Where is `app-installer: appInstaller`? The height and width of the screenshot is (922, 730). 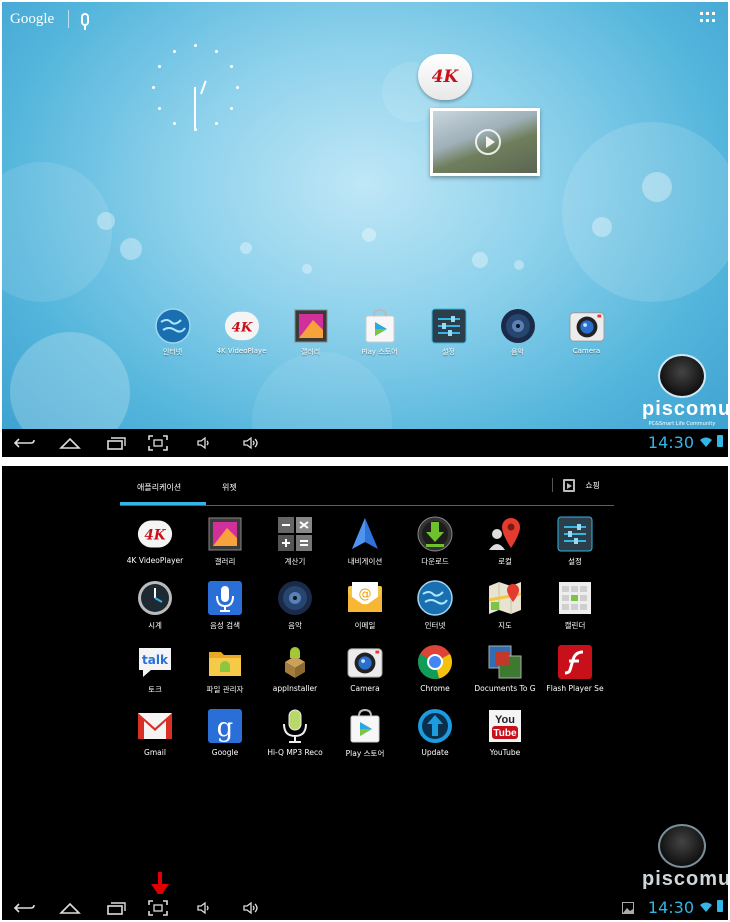
app-installer: appInstaller is located at coordinates (295, 676).